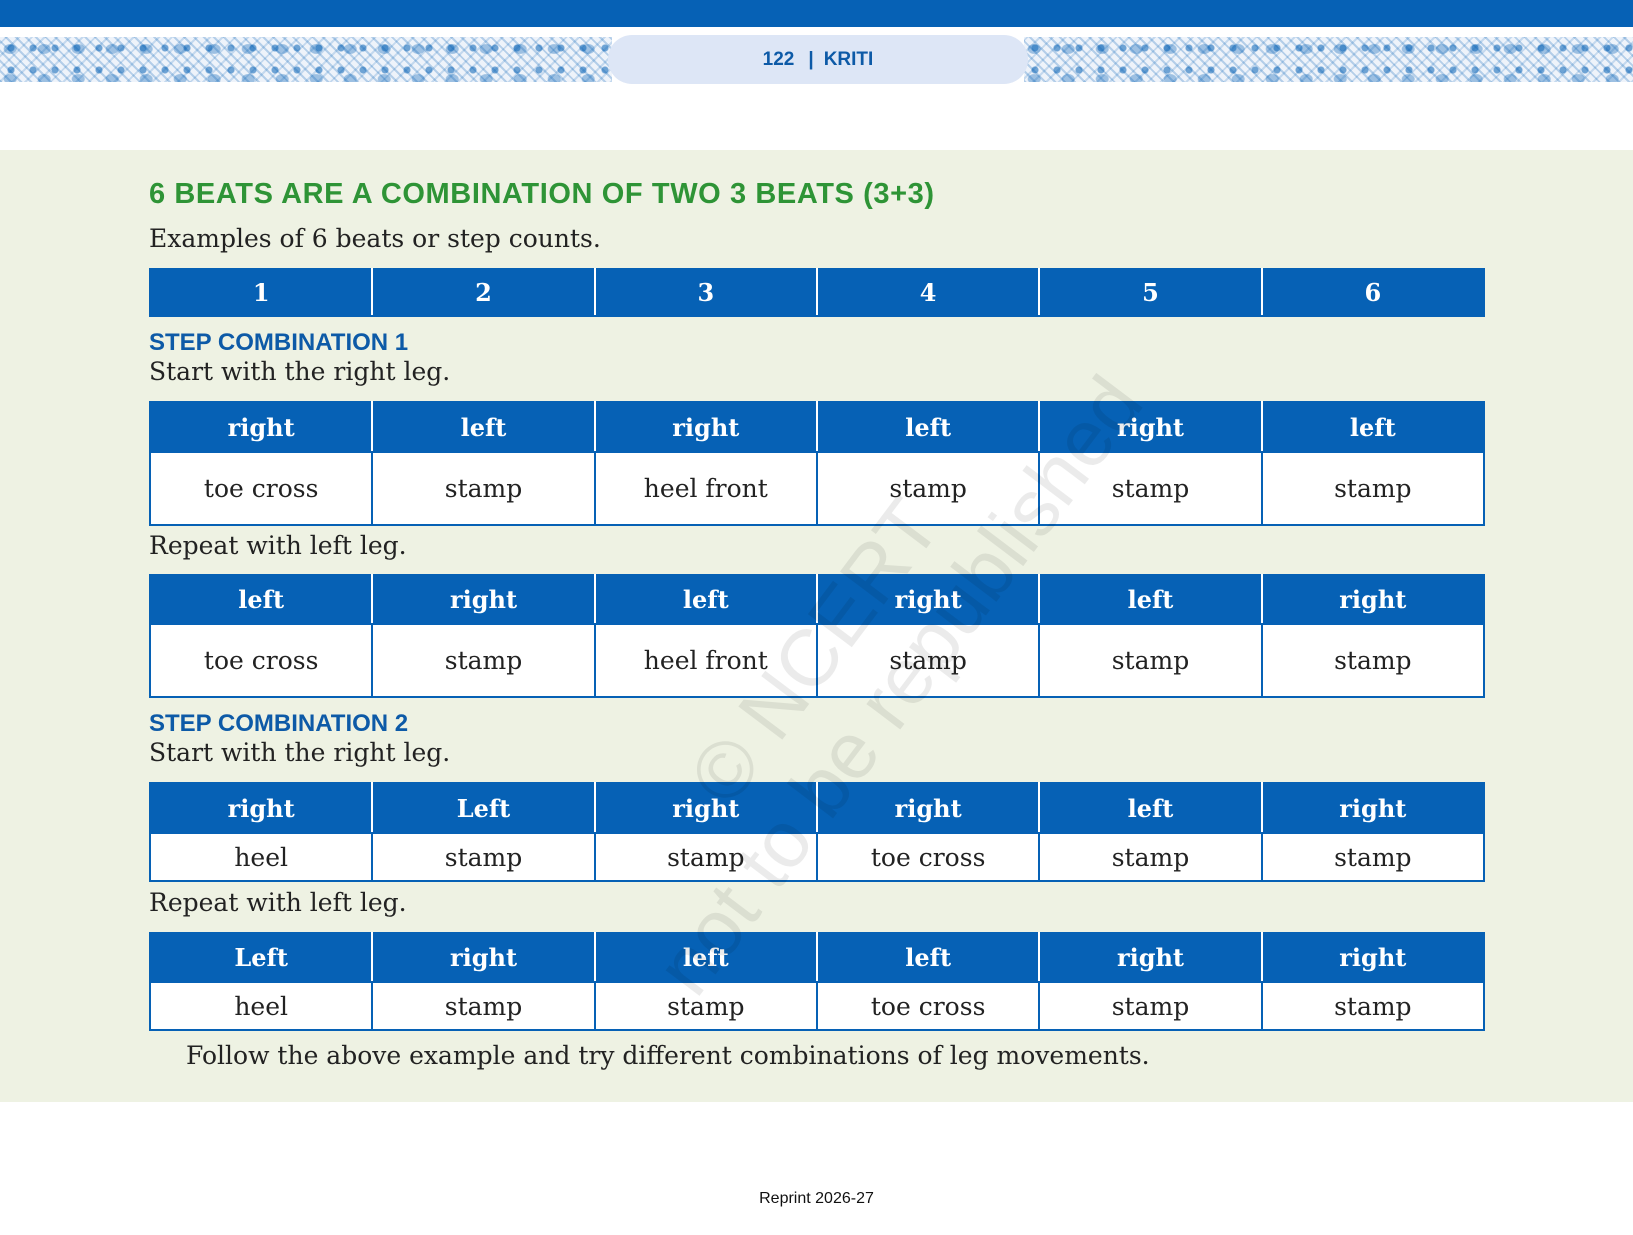  Describe the element at coordinates (300, 752) in the screenshot. I see `combo2-start-text: Start with the right leg.` at that location.